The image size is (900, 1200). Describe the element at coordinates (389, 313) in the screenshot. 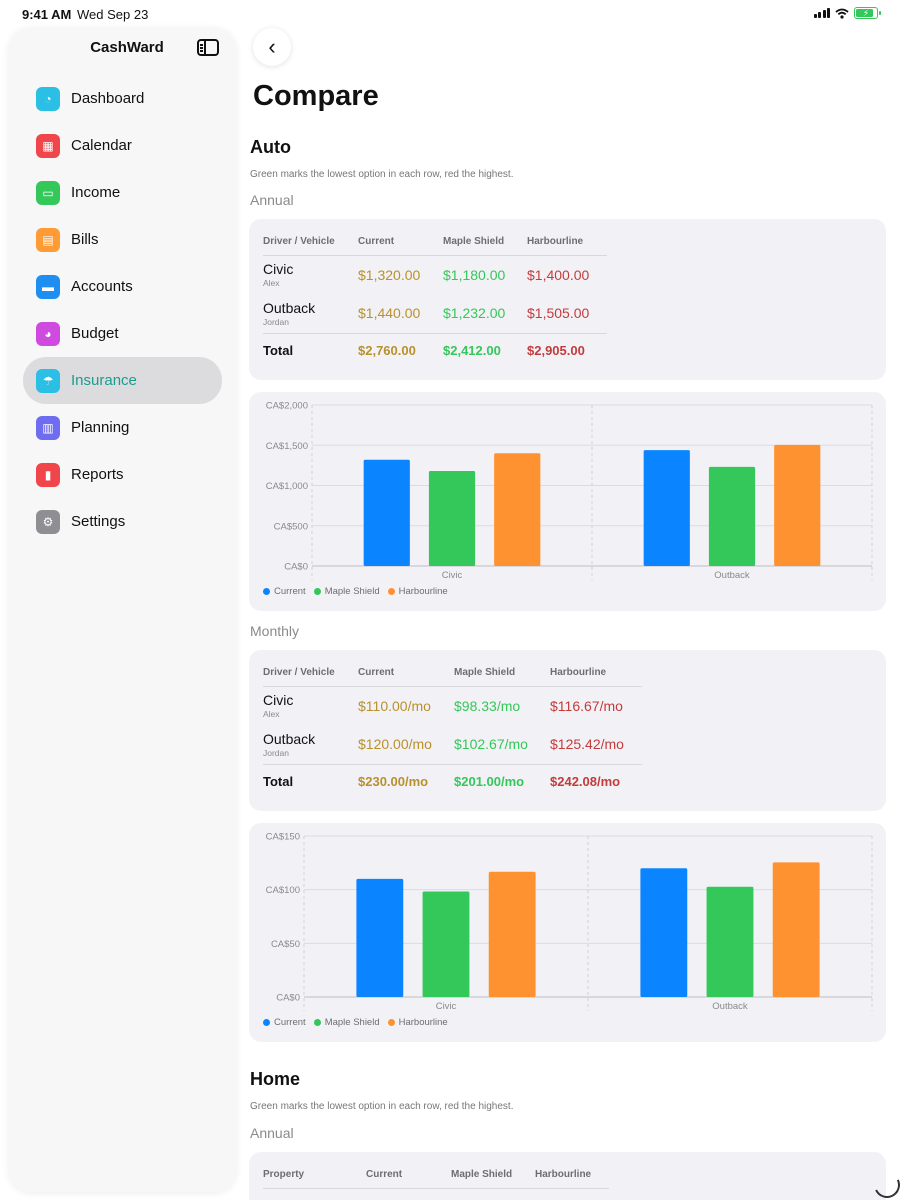

I see `premium-cell: $1,440.00` at that location.